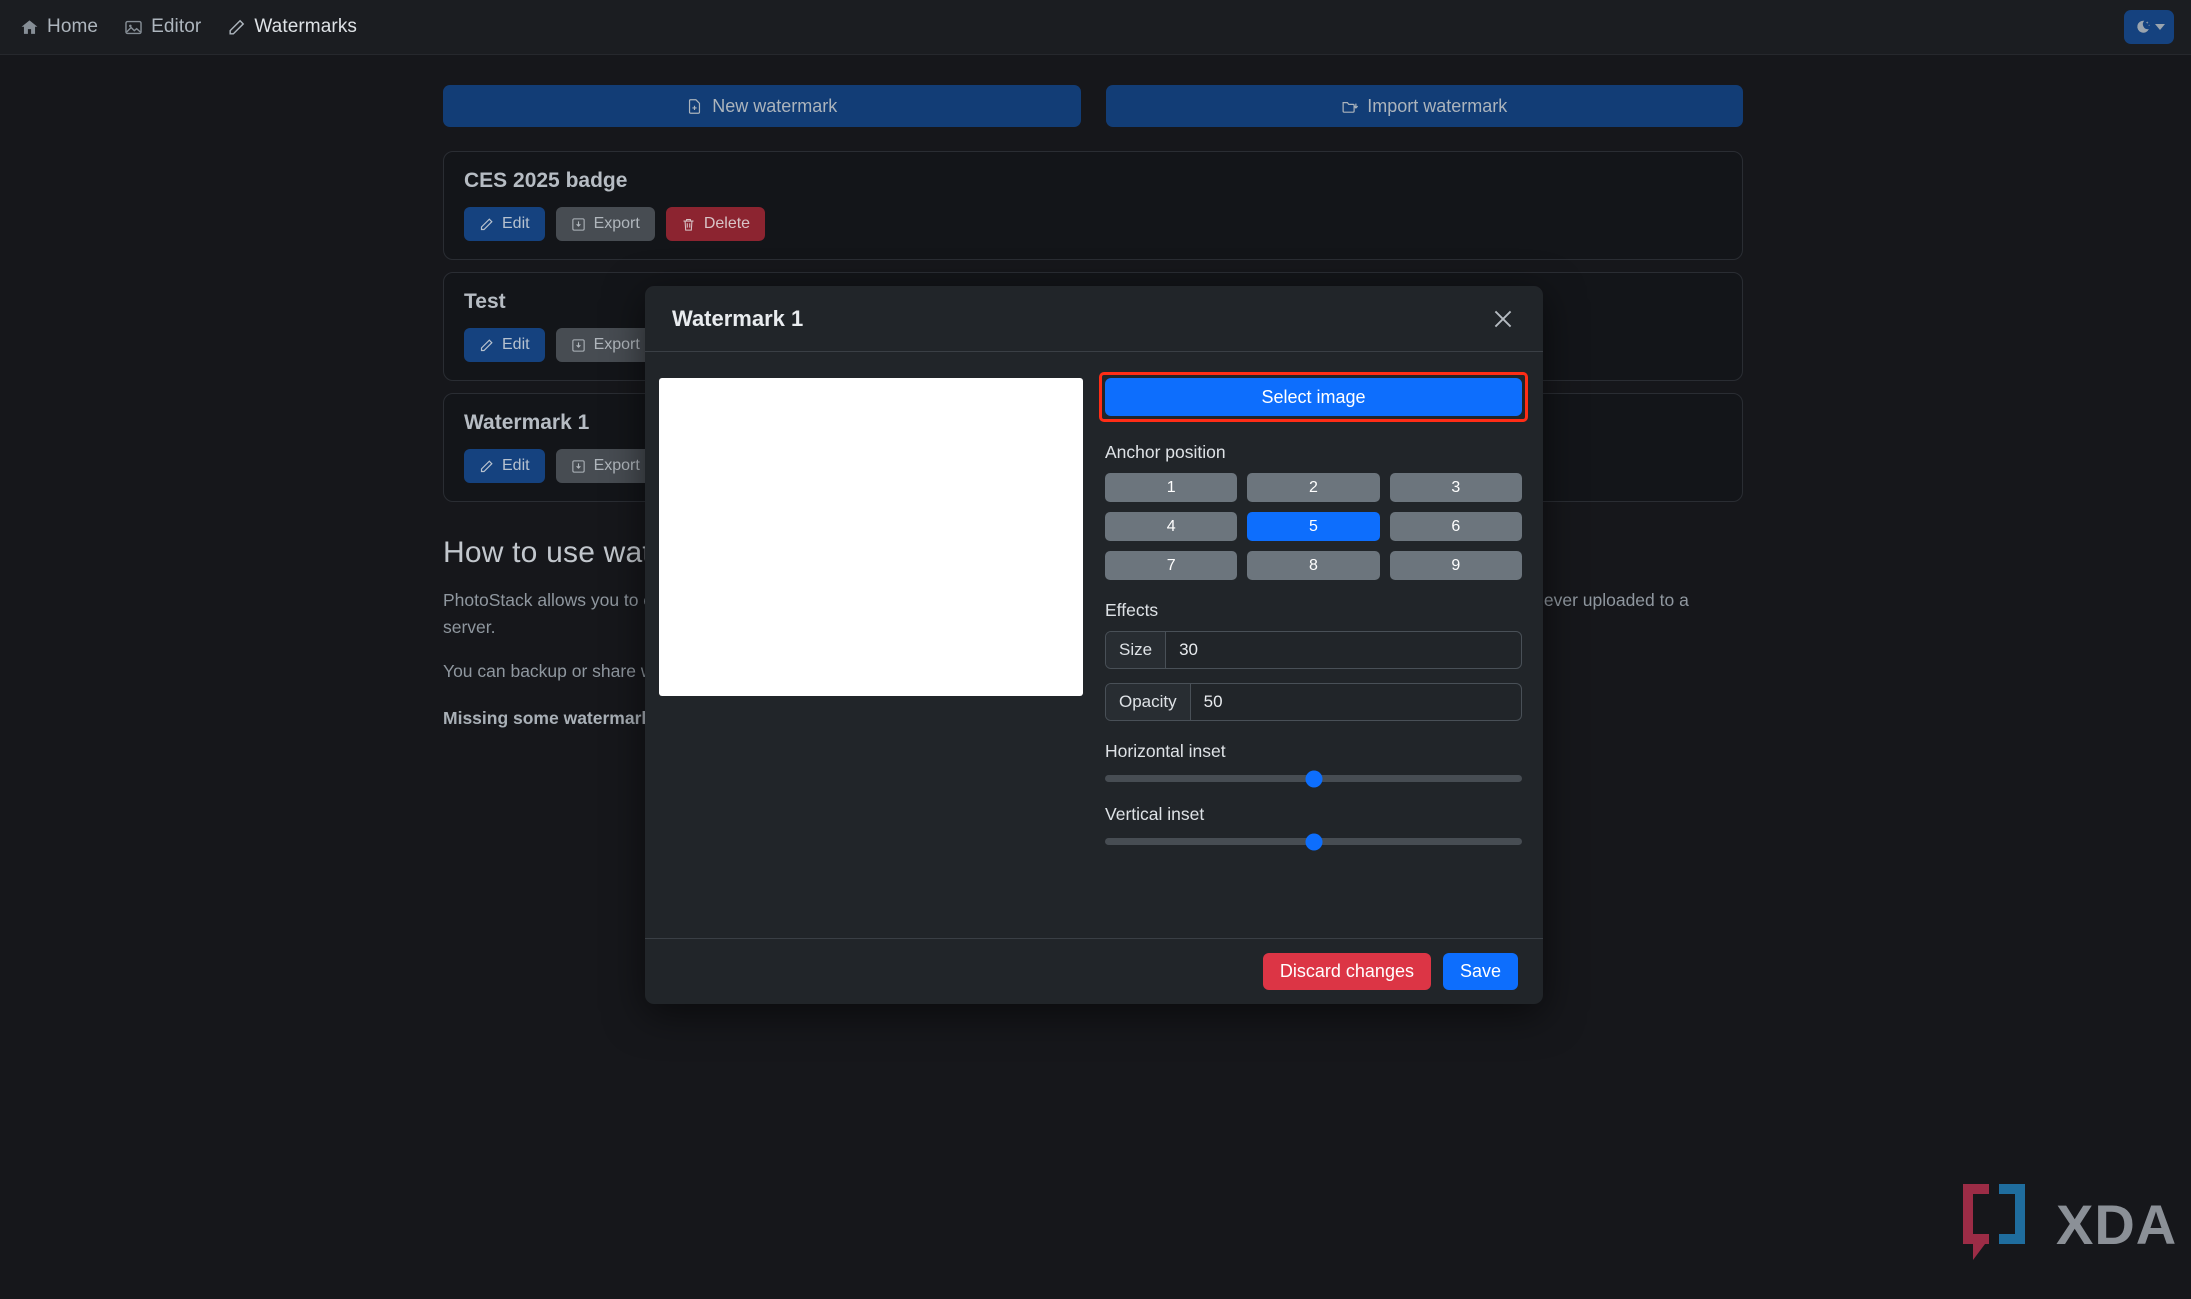  What do you see at coordinates (871, 537) in the screenshot?
I see `watermark-image-preview` at bounding box center [871, 537].